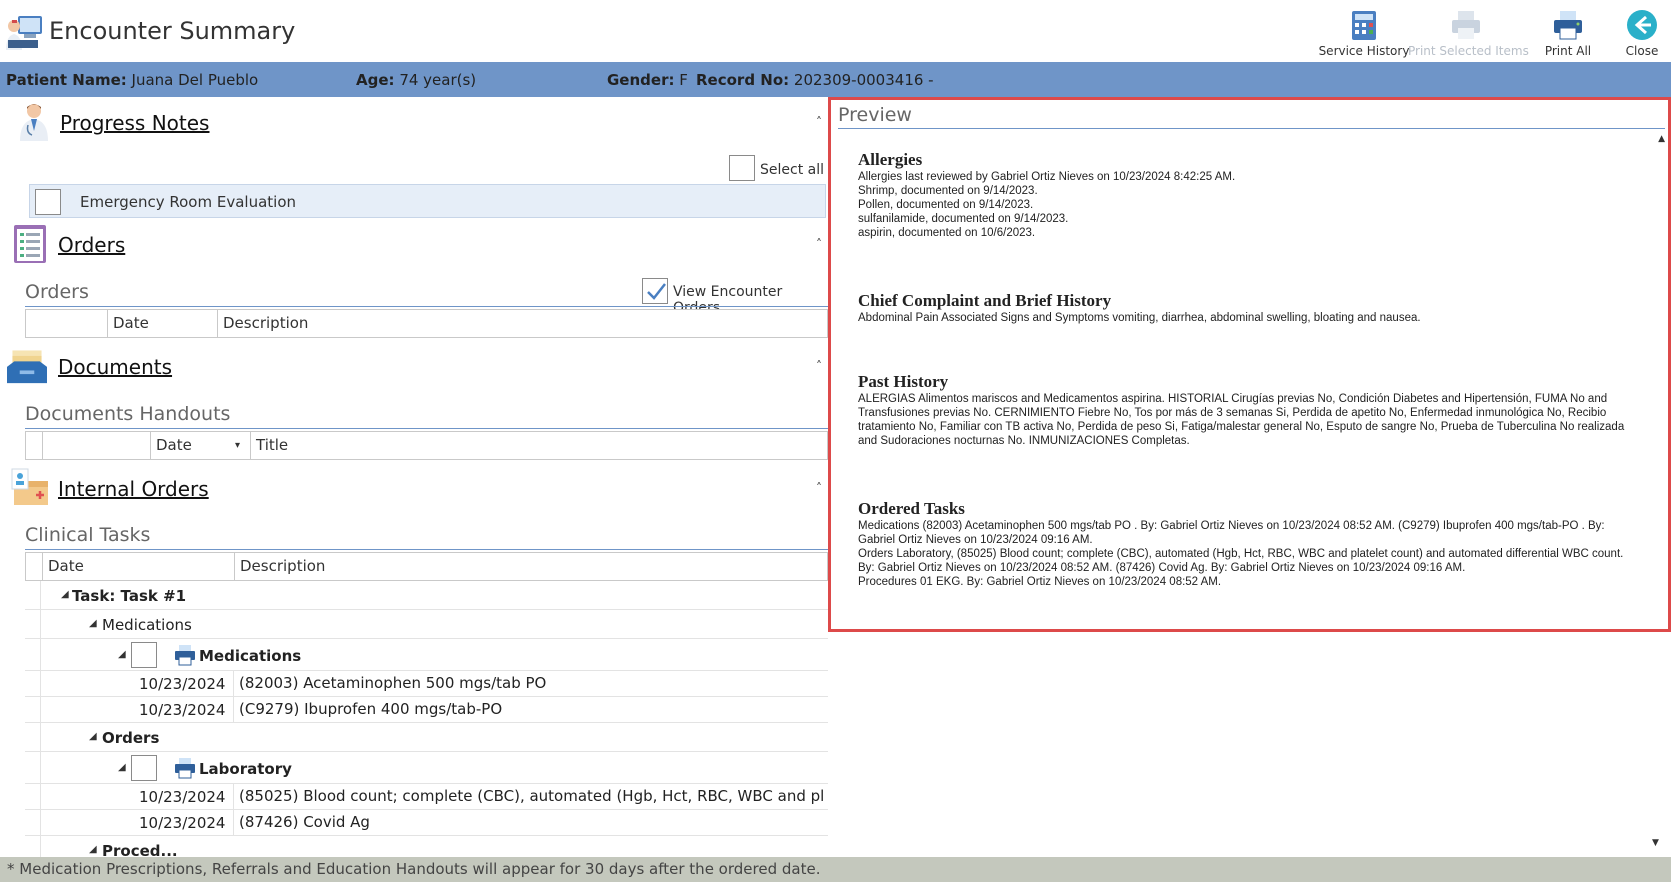 The height and width of the screenshot is (882, 1671). I want to click on patient-gender-label: Gender:, so click(641, 80).